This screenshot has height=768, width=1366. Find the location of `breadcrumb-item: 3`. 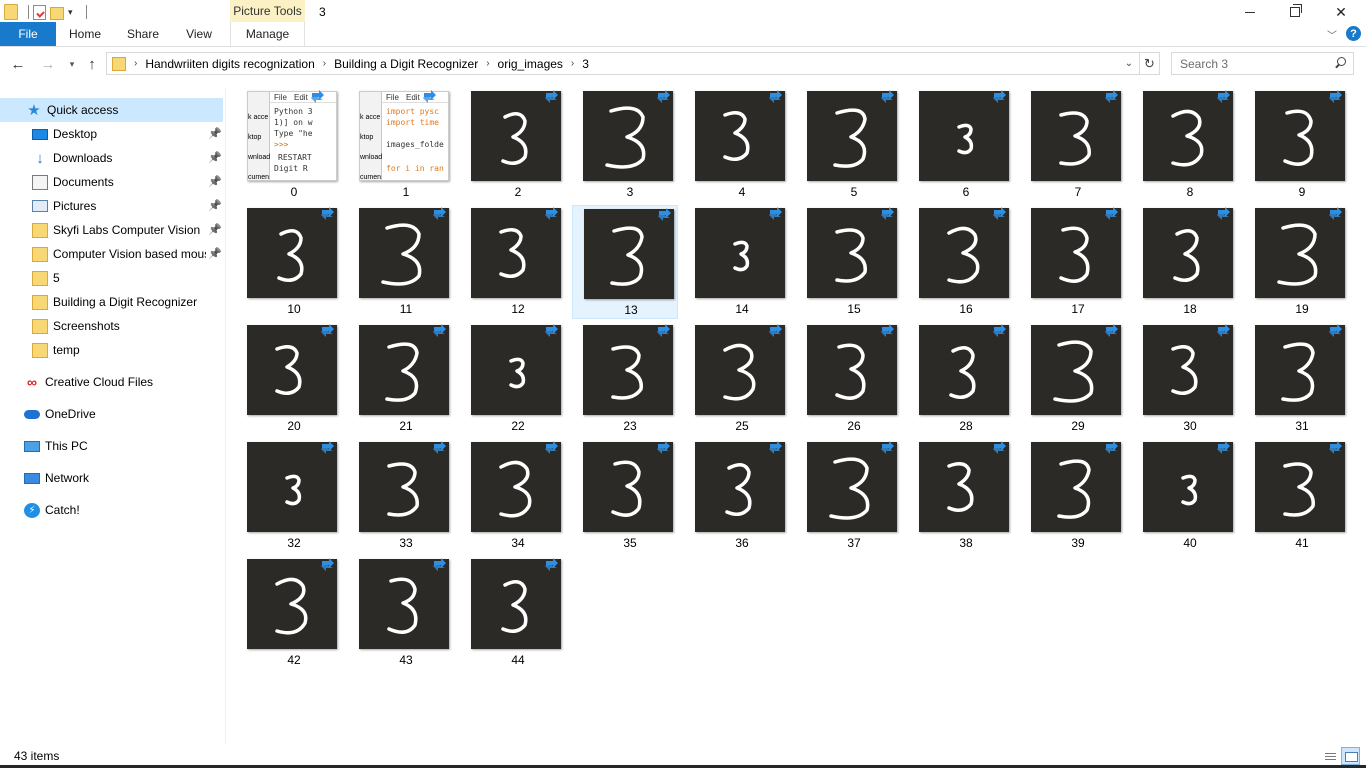

breadcrumb-item: 3 is located at coordinates (585, 64).